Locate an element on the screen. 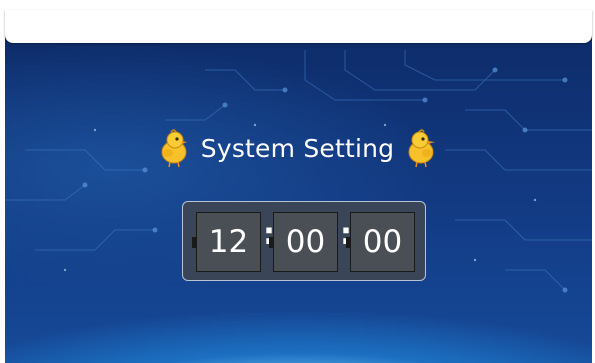 Image resolution: width=595 pixels, height=363 pixels. top-bar is located at coordinates (298, 26).